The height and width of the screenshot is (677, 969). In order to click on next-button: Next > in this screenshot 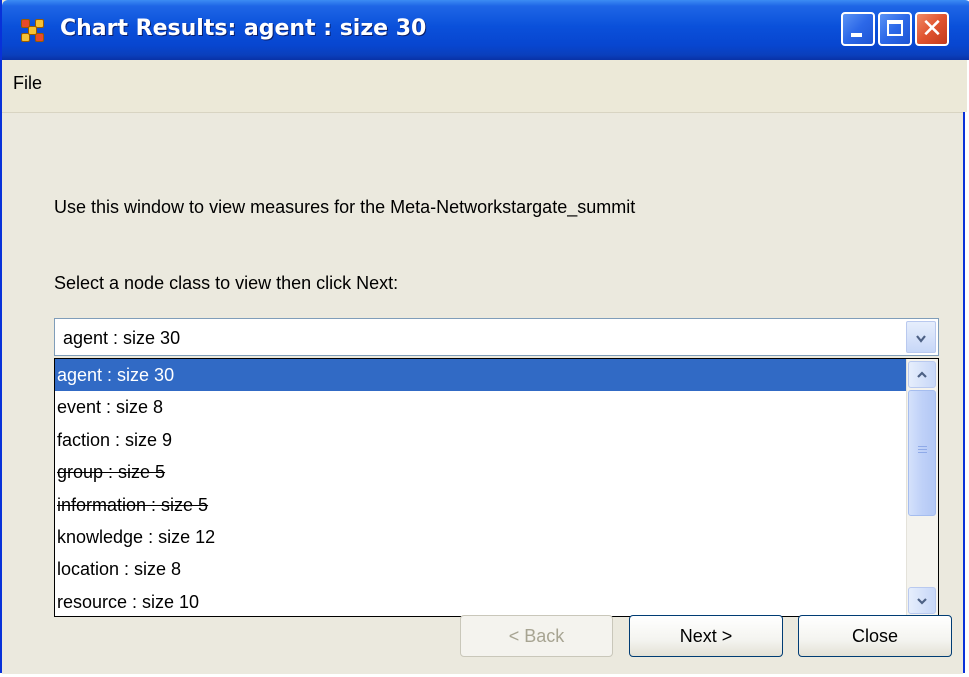, I will do `click(706, 636)`.